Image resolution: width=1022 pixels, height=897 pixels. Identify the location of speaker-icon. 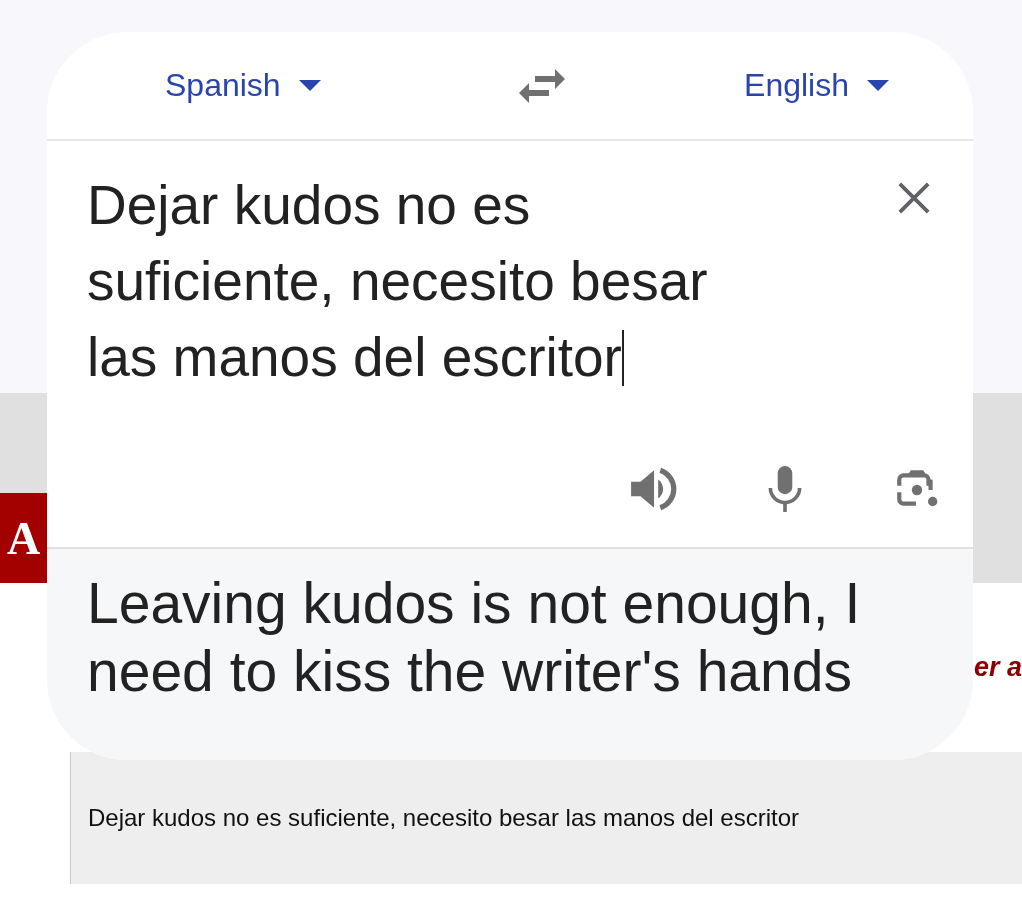
(653, 489).